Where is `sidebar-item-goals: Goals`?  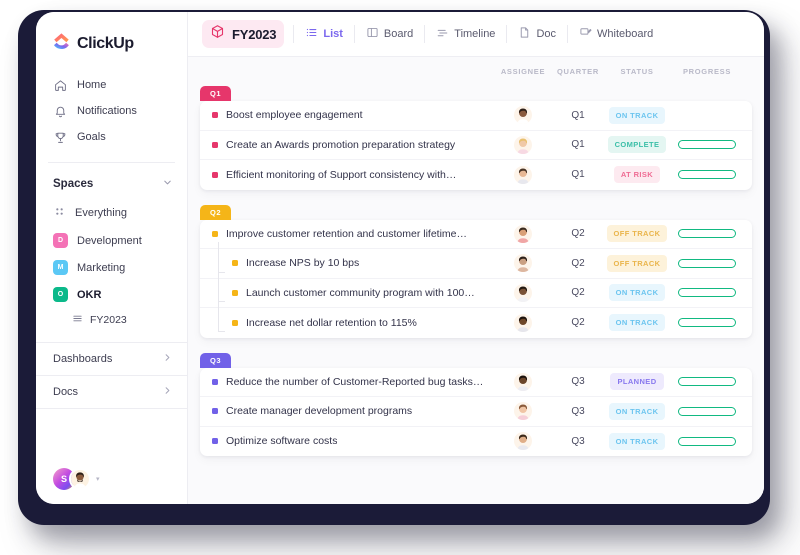
sidebar-item-goals: Goals is located at coordinates (111, 137).